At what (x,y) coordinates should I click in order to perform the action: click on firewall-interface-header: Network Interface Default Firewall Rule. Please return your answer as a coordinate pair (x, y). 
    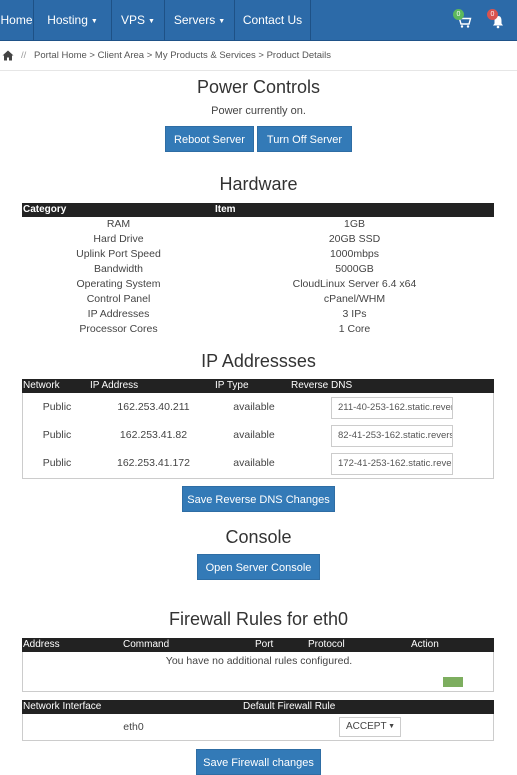
    Looking at the image, I should click on (258, 707).